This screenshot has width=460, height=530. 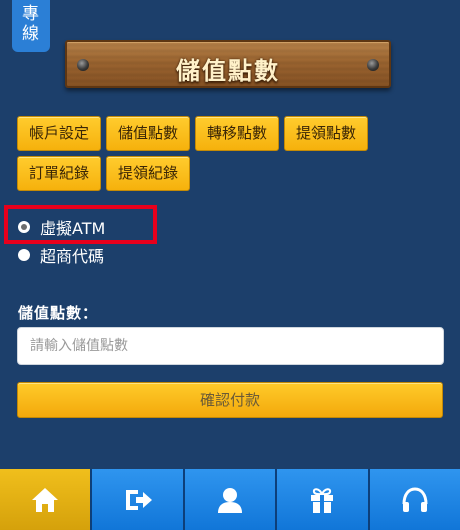 I want to click on nav-member, so click(x=231, y=499).